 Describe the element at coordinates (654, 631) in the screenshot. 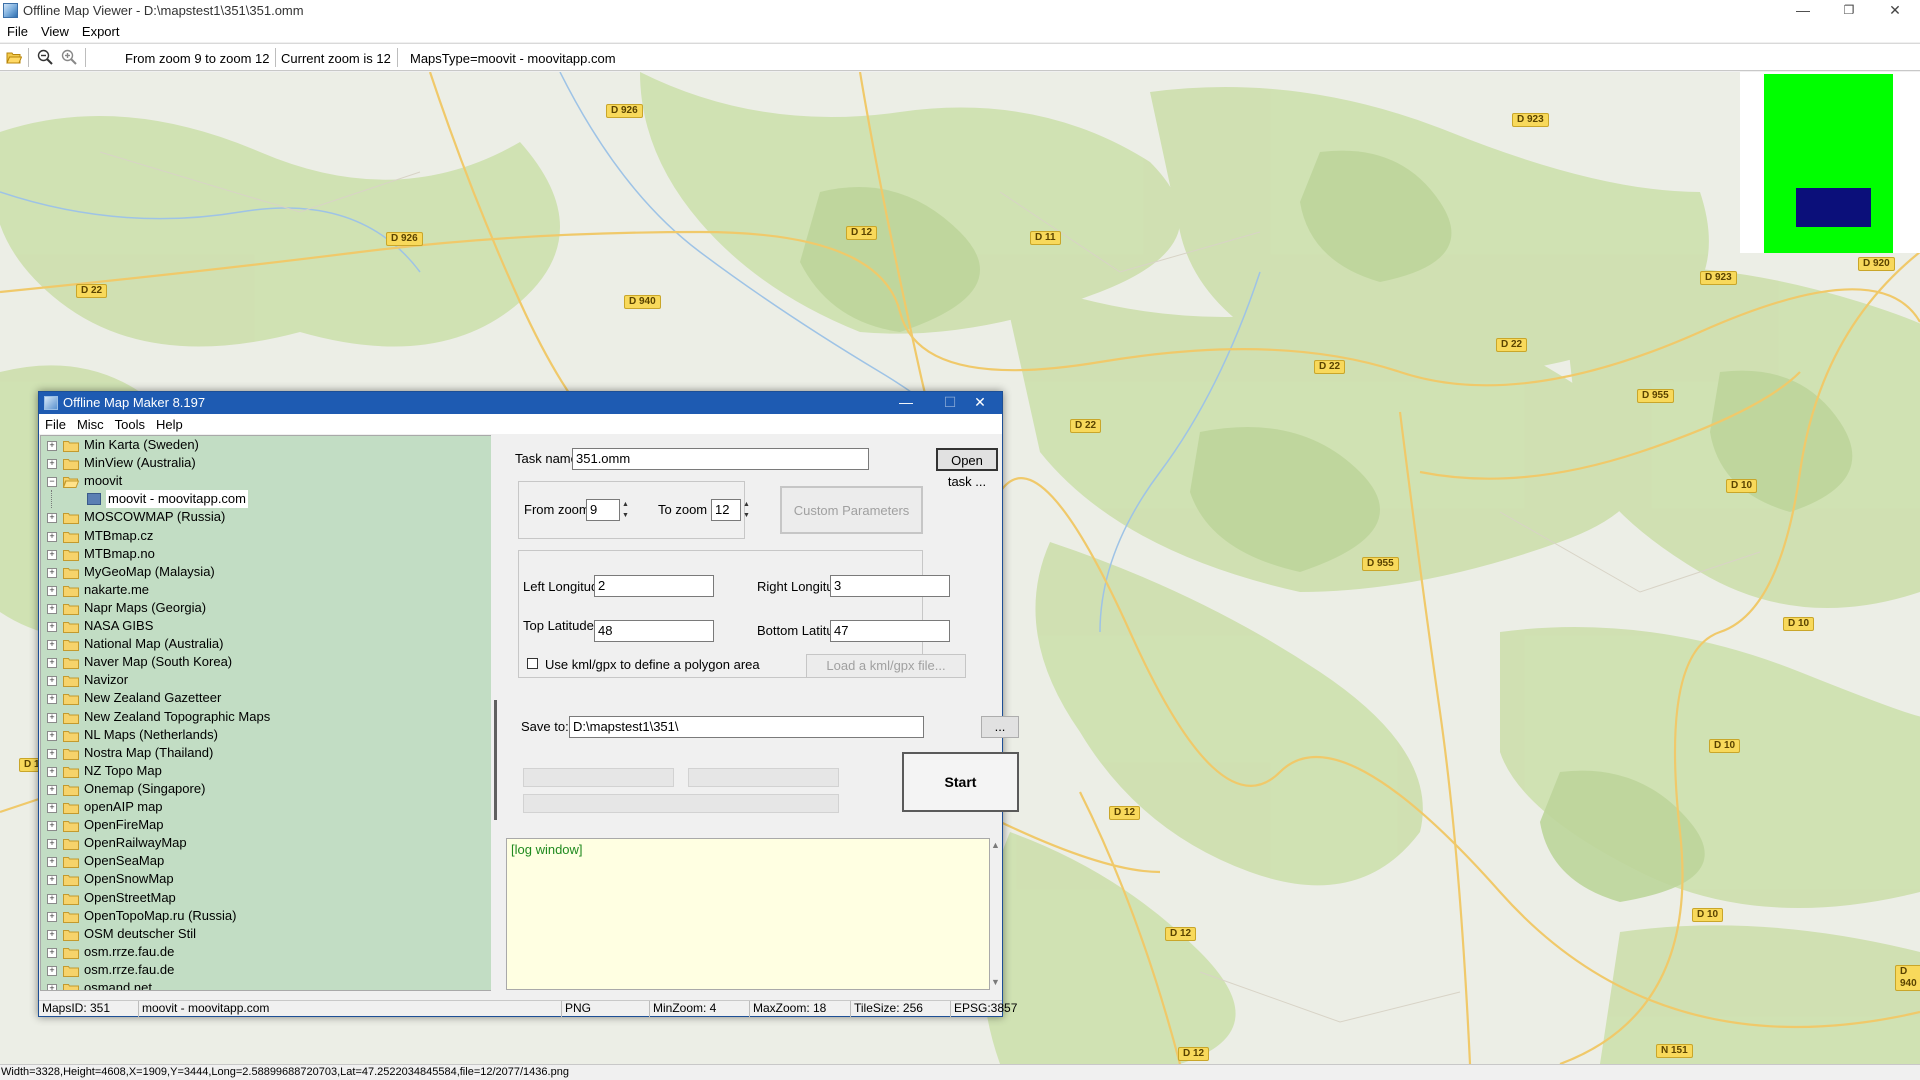

I see `top-latitude-input: 48` at that location.